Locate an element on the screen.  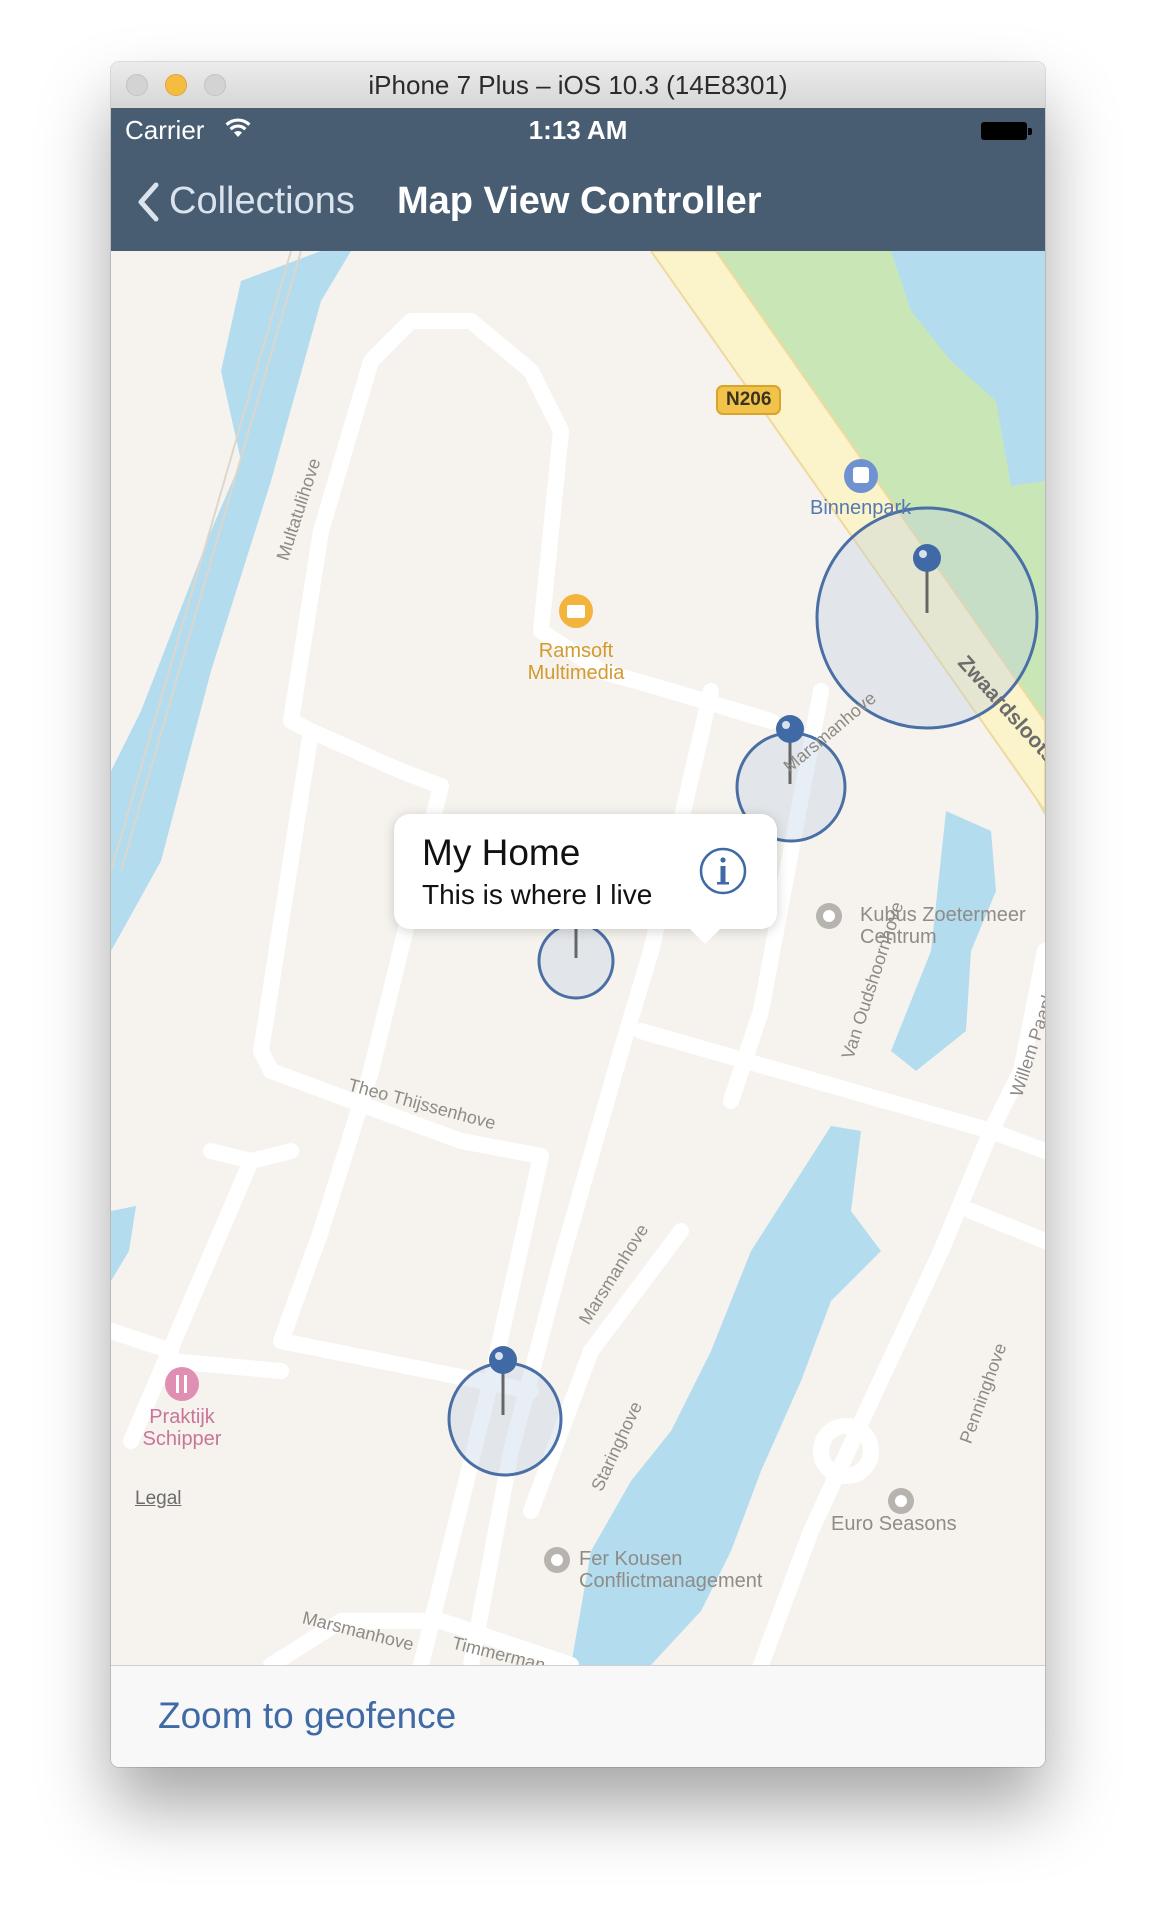
legal-link: Legal is located at coordinates (158, 1499).